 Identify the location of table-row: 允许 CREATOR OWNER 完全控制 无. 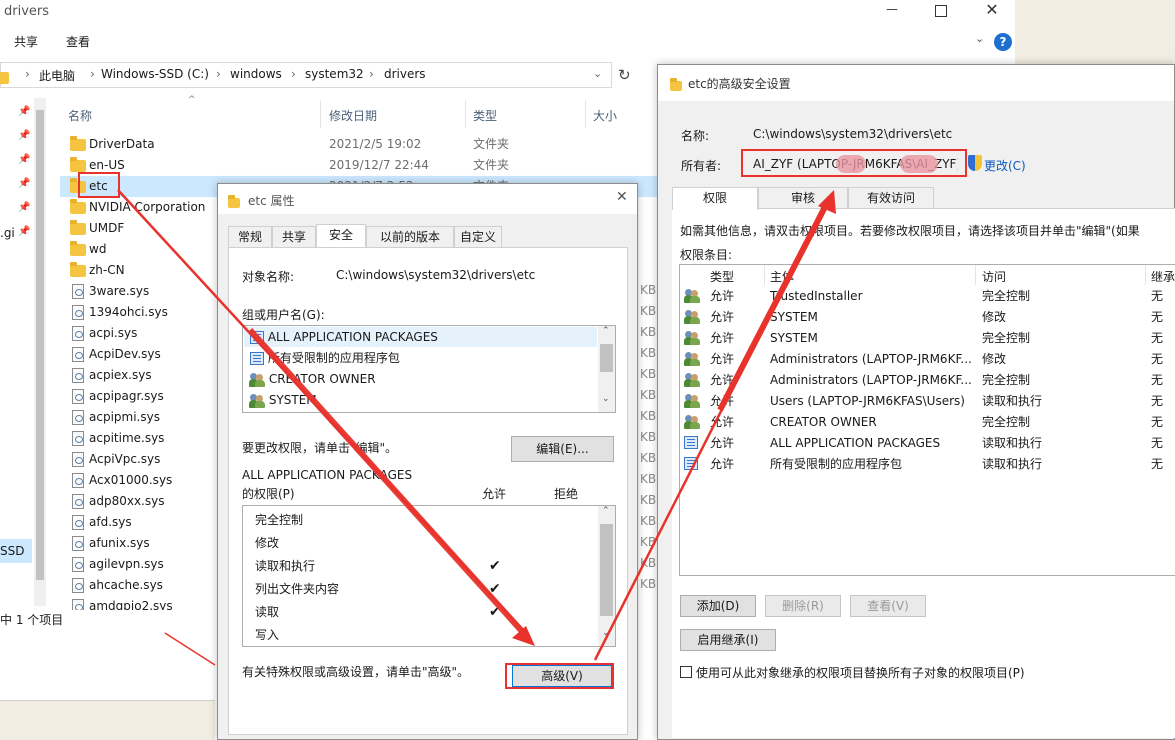
(927, 422).